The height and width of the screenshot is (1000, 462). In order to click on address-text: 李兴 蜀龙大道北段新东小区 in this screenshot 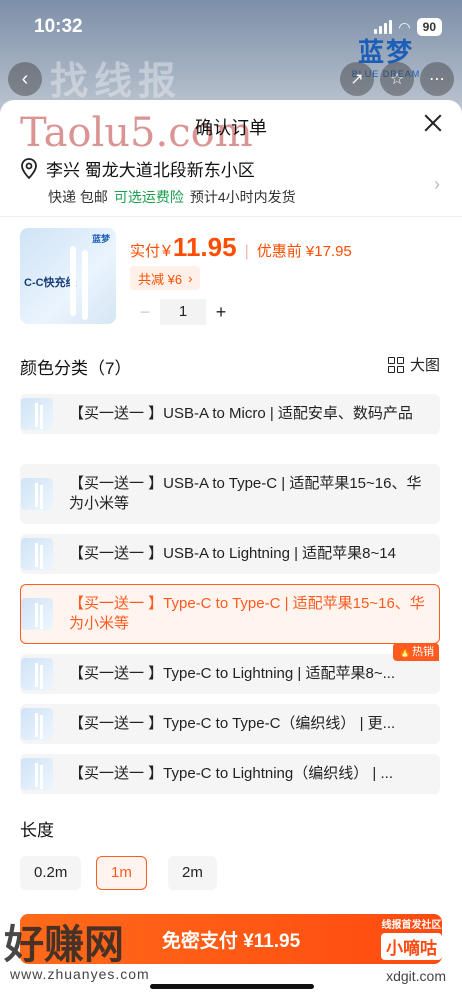, I will do `click(150, 170)`.